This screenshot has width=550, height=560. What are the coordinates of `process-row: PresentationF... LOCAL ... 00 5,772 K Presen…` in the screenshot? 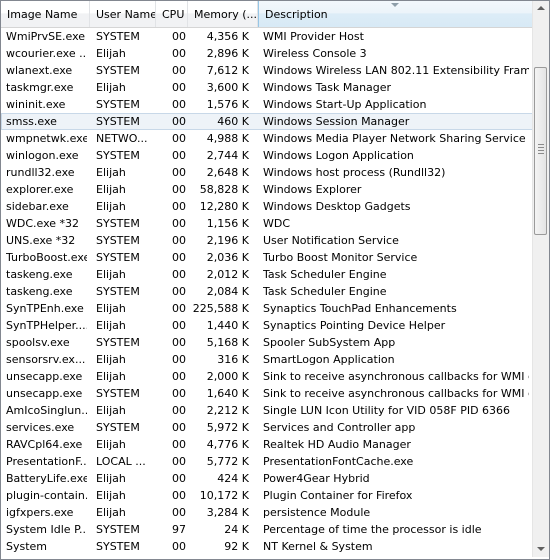 It's located at (267, 461).